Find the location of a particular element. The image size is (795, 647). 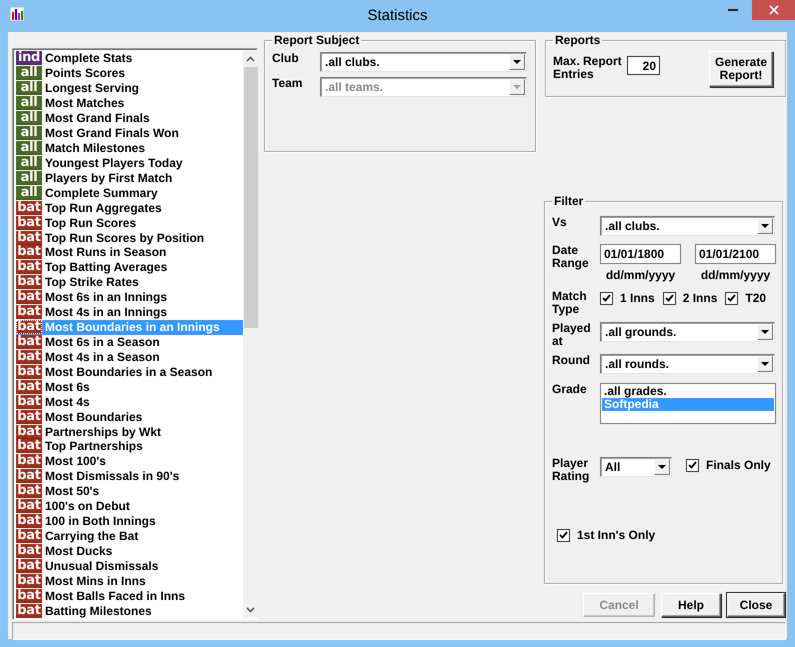

max-entries-field: 20 is located at coordinates (643, 65).